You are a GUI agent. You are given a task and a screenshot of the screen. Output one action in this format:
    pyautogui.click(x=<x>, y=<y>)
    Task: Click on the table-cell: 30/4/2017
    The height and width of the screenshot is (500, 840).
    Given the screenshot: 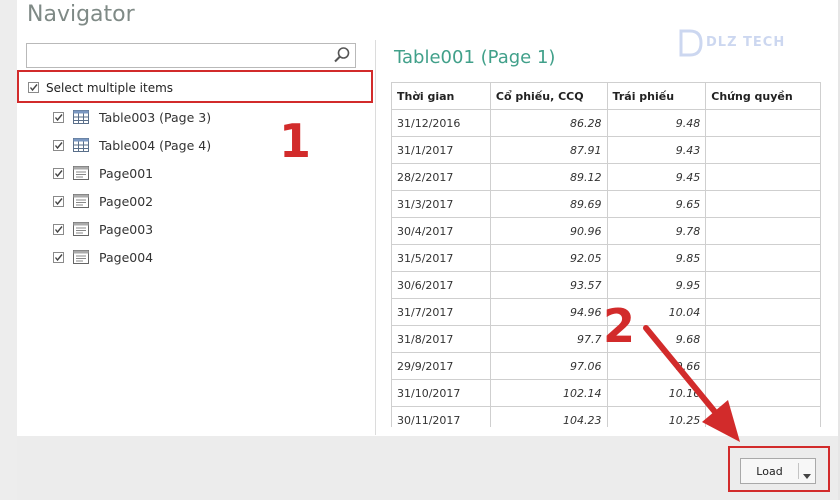 What is the action you would take?
    pyautogui.click(x=441, y=231)
    